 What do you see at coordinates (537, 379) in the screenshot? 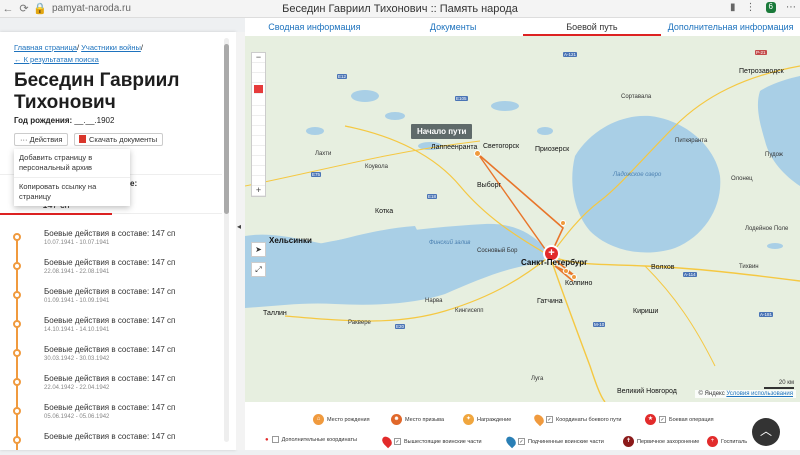
I see `city-label: Луга` at bounding box center [537, 379].